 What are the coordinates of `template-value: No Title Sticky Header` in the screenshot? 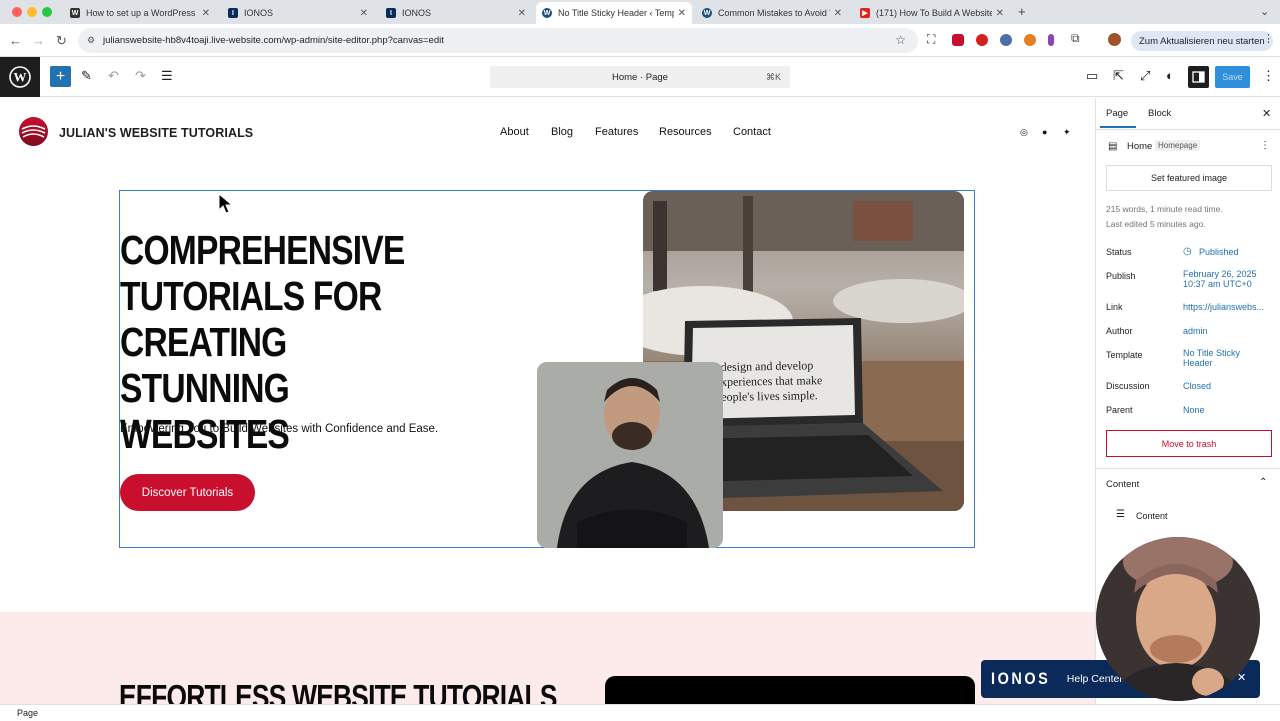 It's located at (1218, 358).